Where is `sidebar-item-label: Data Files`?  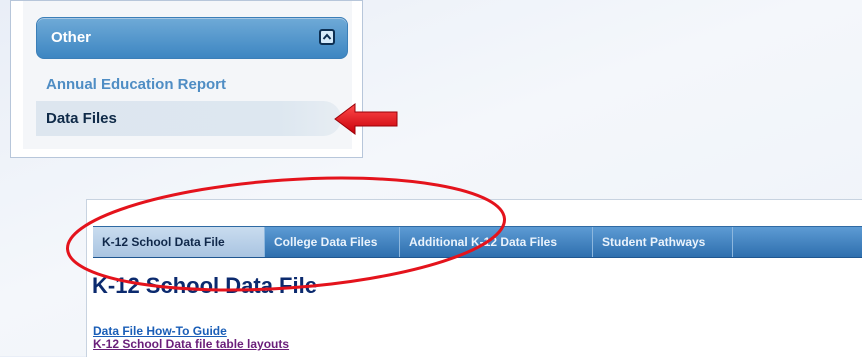 sidebar-item-label: Data Files is located at coordinates (81, 118).